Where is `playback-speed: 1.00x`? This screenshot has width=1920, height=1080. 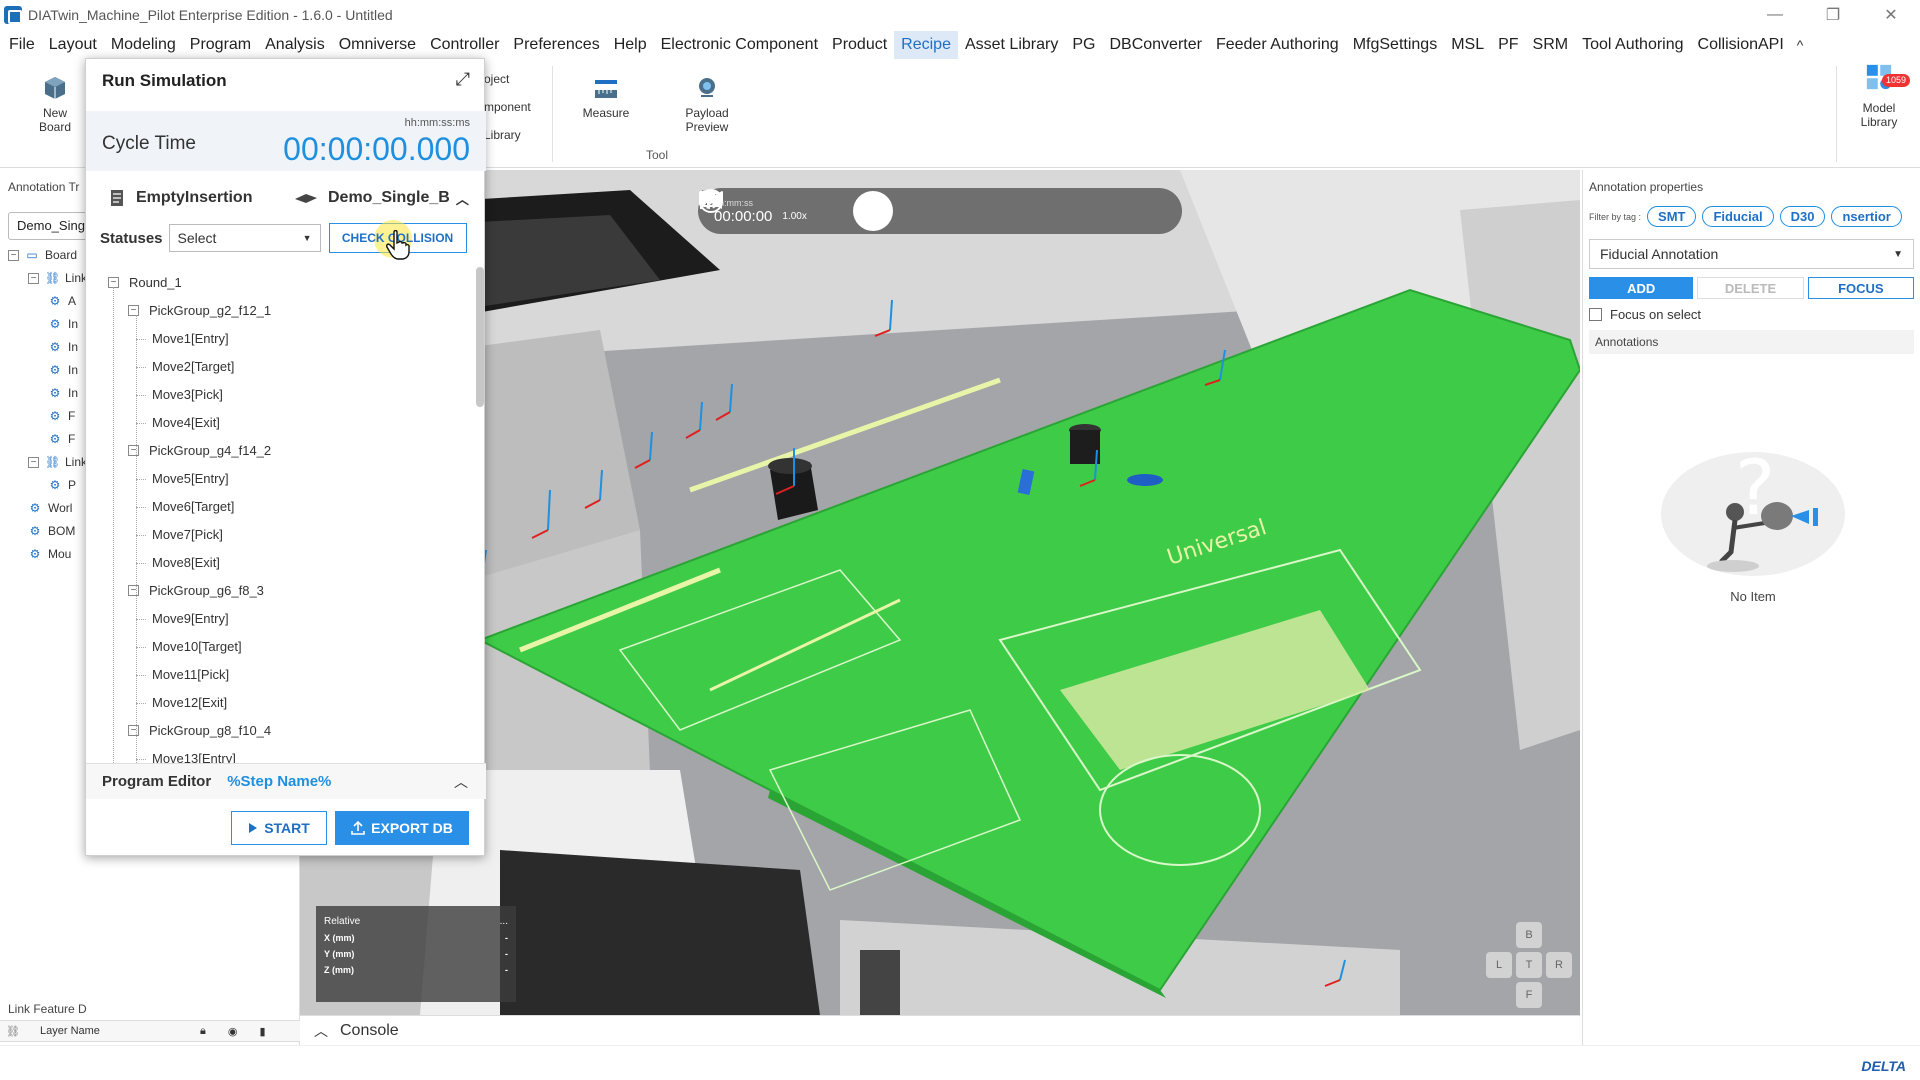
playback-speed: 1.00x is located at coordinates (794, 216).